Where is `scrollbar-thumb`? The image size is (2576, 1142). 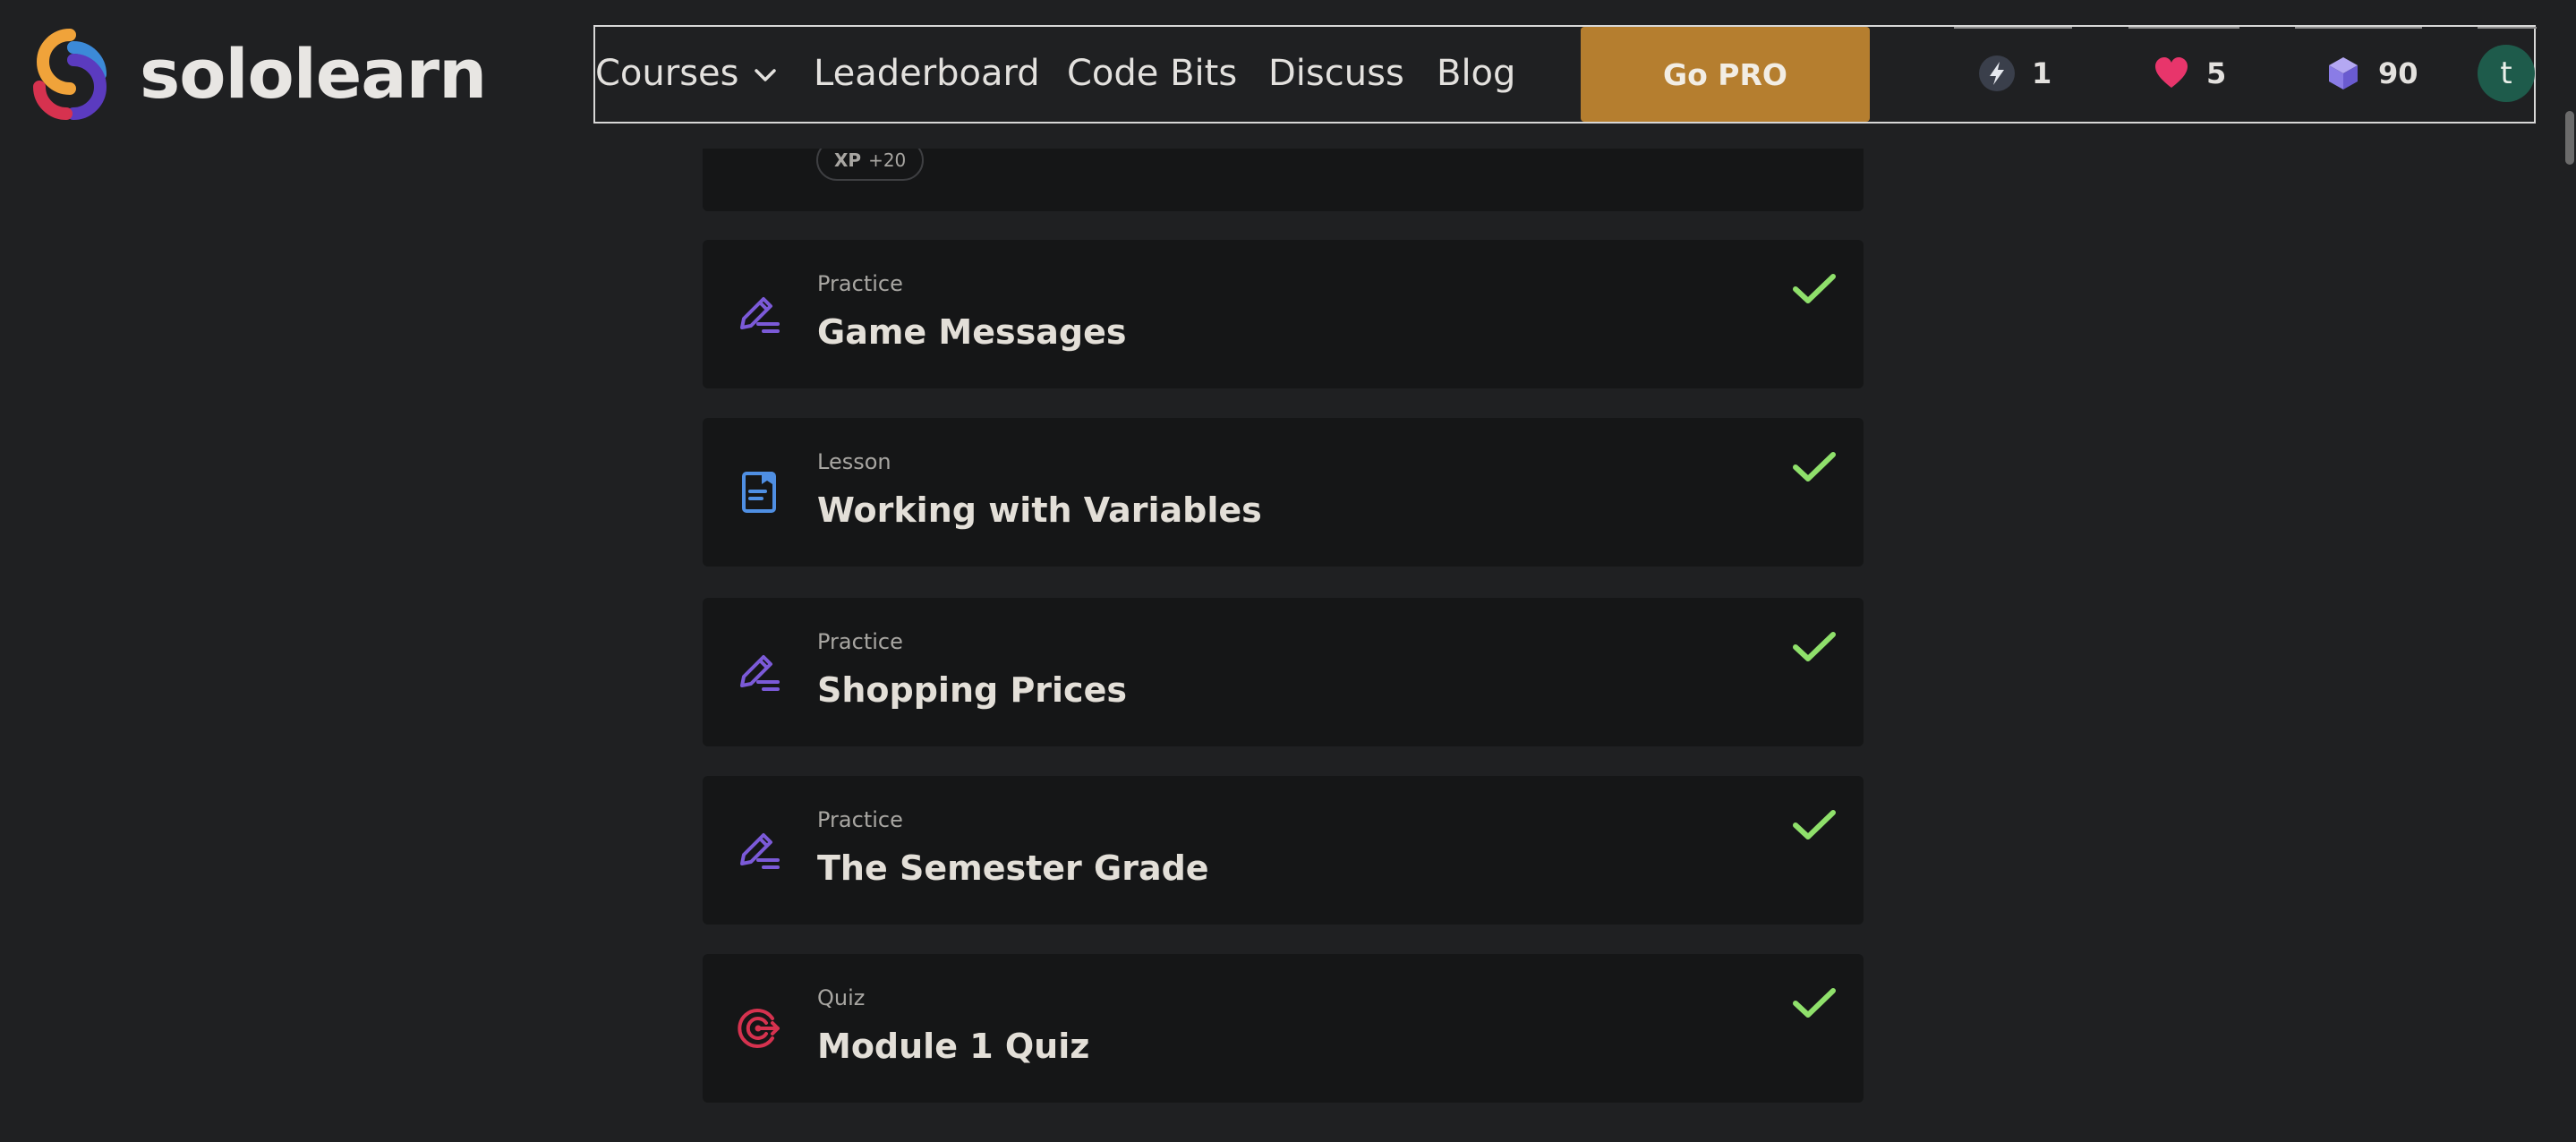 scrollbar-thumb is located at coordinates (2569, 138).